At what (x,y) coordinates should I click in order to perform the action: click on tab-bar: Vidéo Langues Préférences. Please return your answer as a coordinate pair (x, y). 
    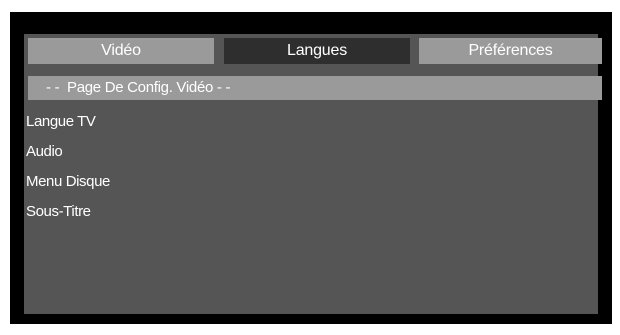
    Looking at the image, I should click on (313, 51).